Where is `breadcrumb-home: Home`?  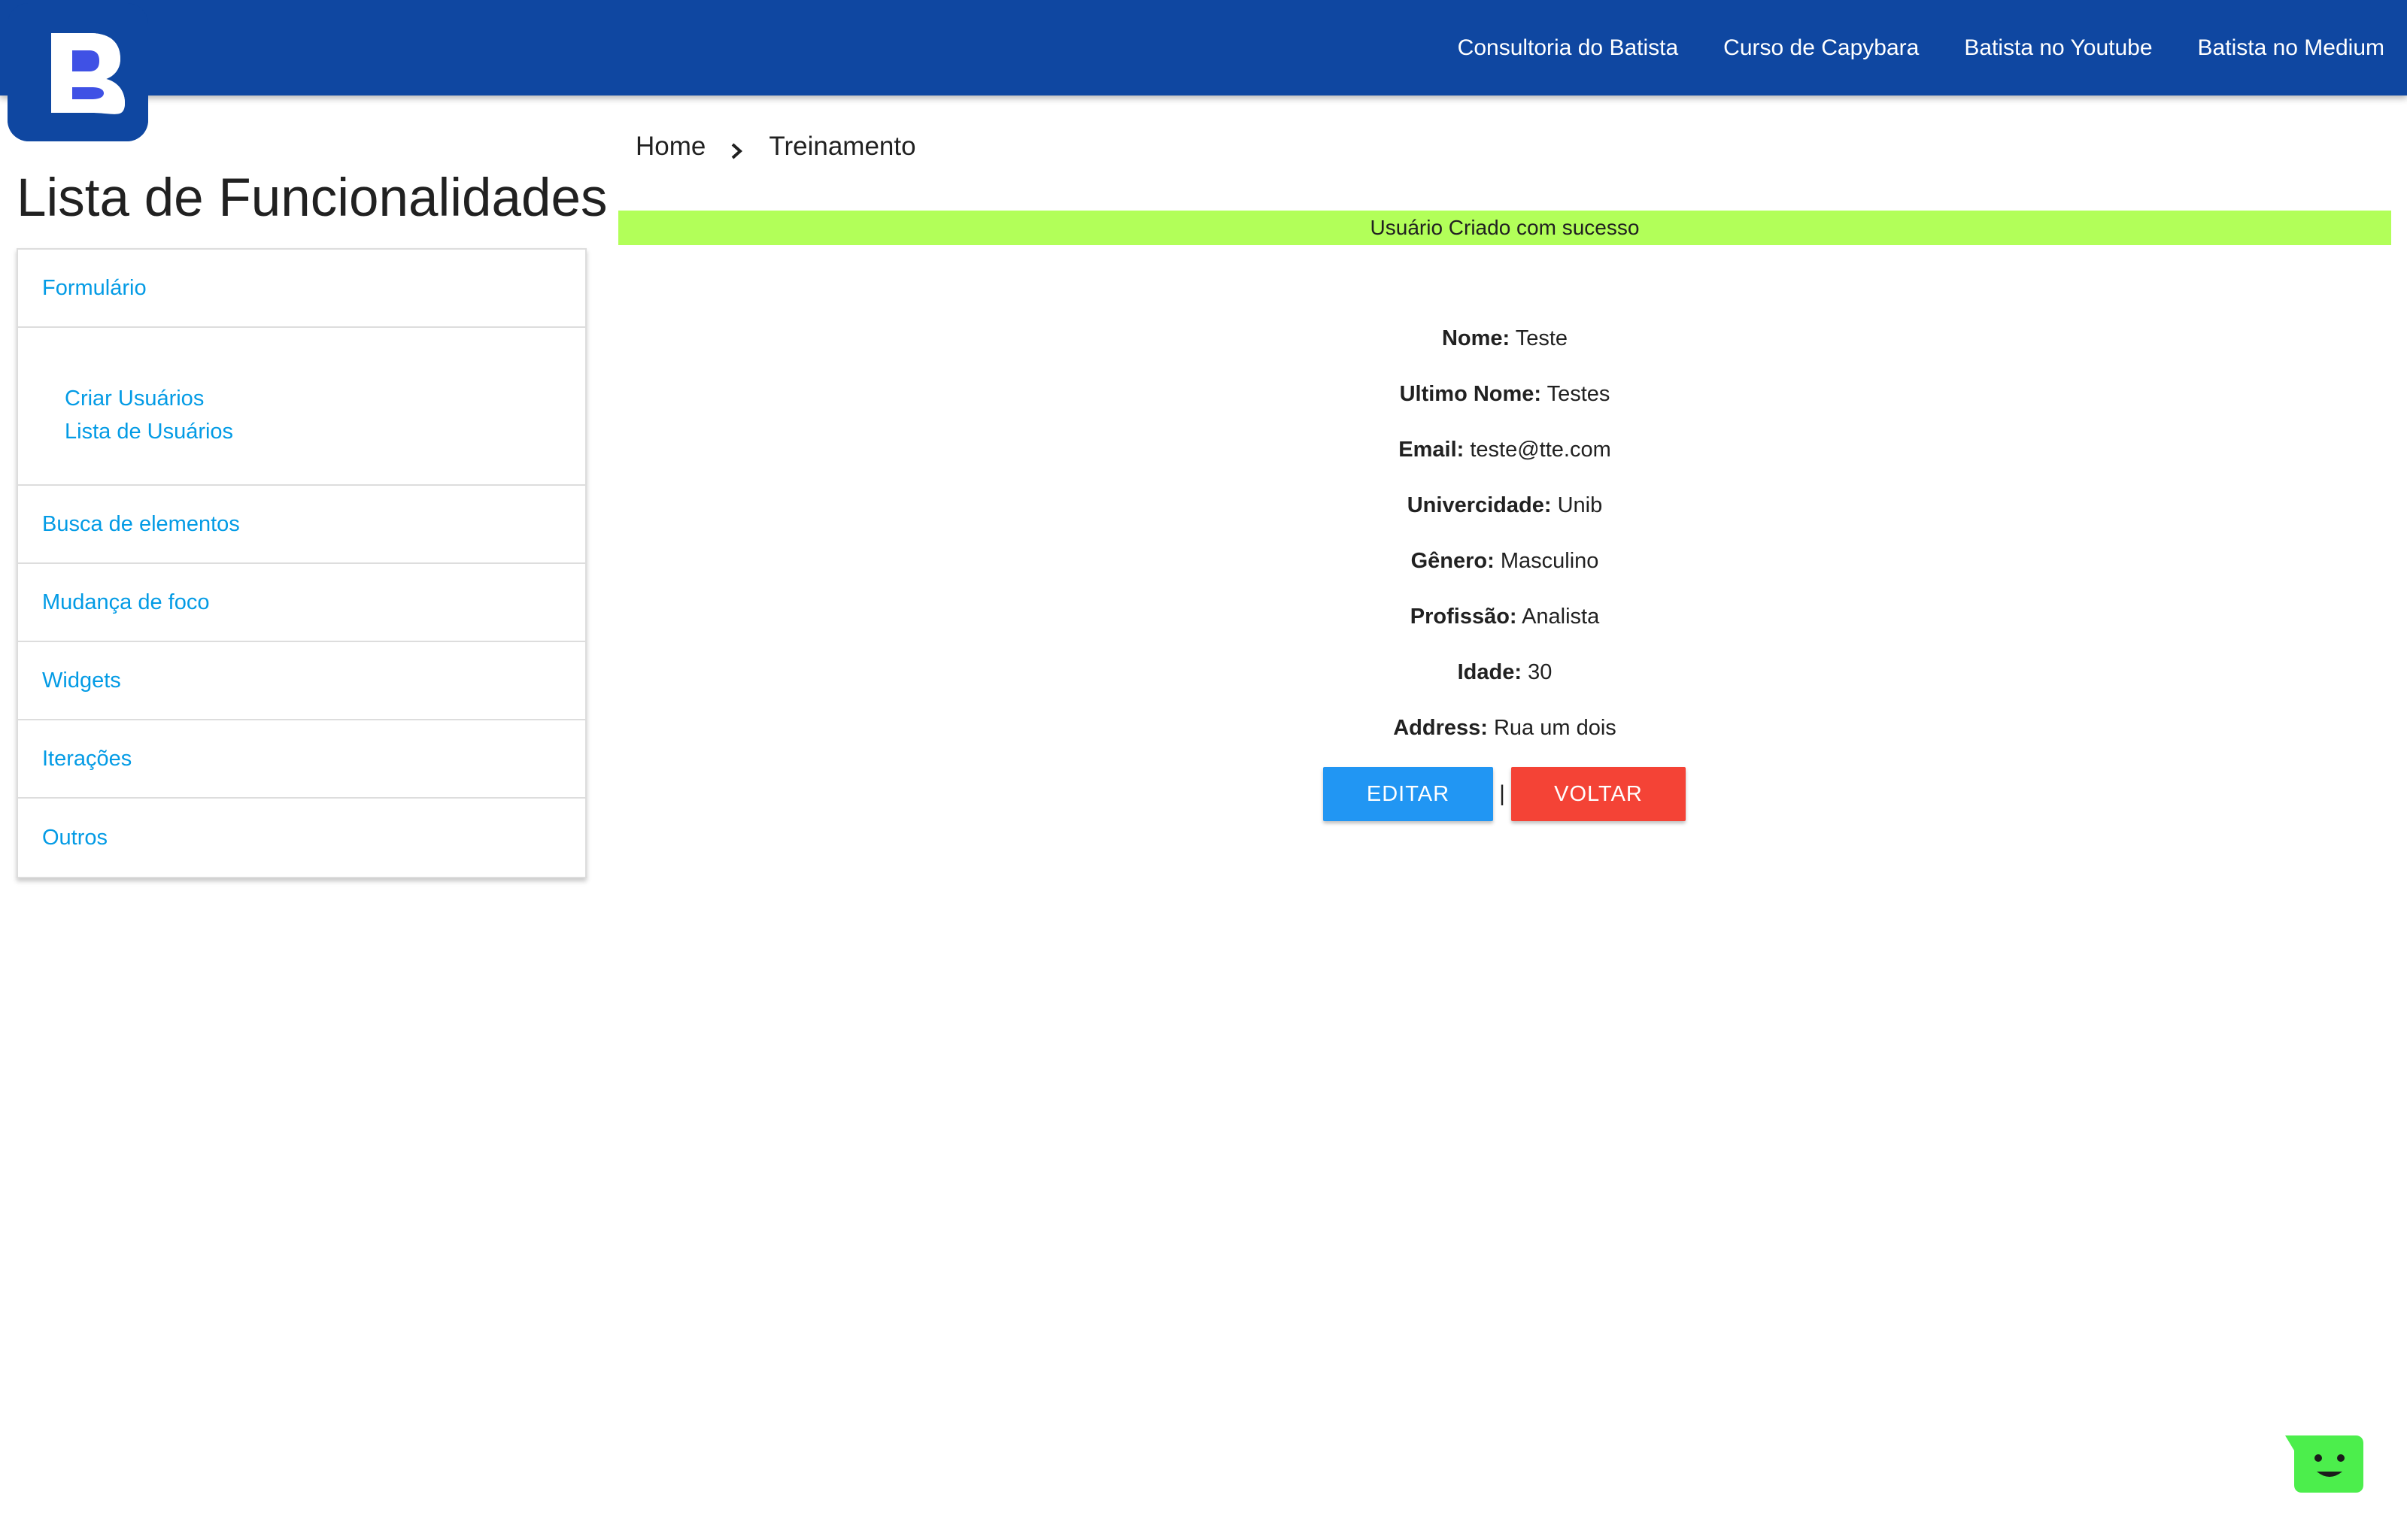 breadcrumb-home: Home is located at coordinates (671, 147).